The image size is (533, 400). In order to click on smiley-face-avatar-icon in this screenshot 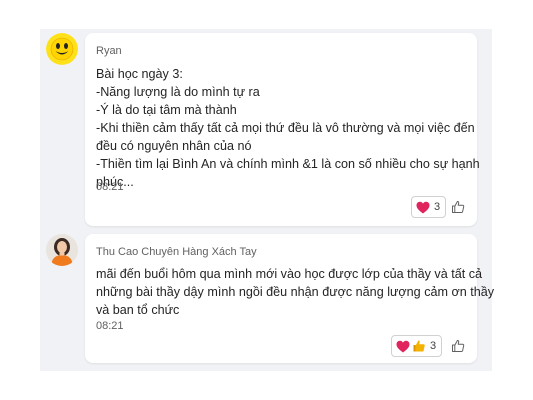, I will do `click(62, 49)`.